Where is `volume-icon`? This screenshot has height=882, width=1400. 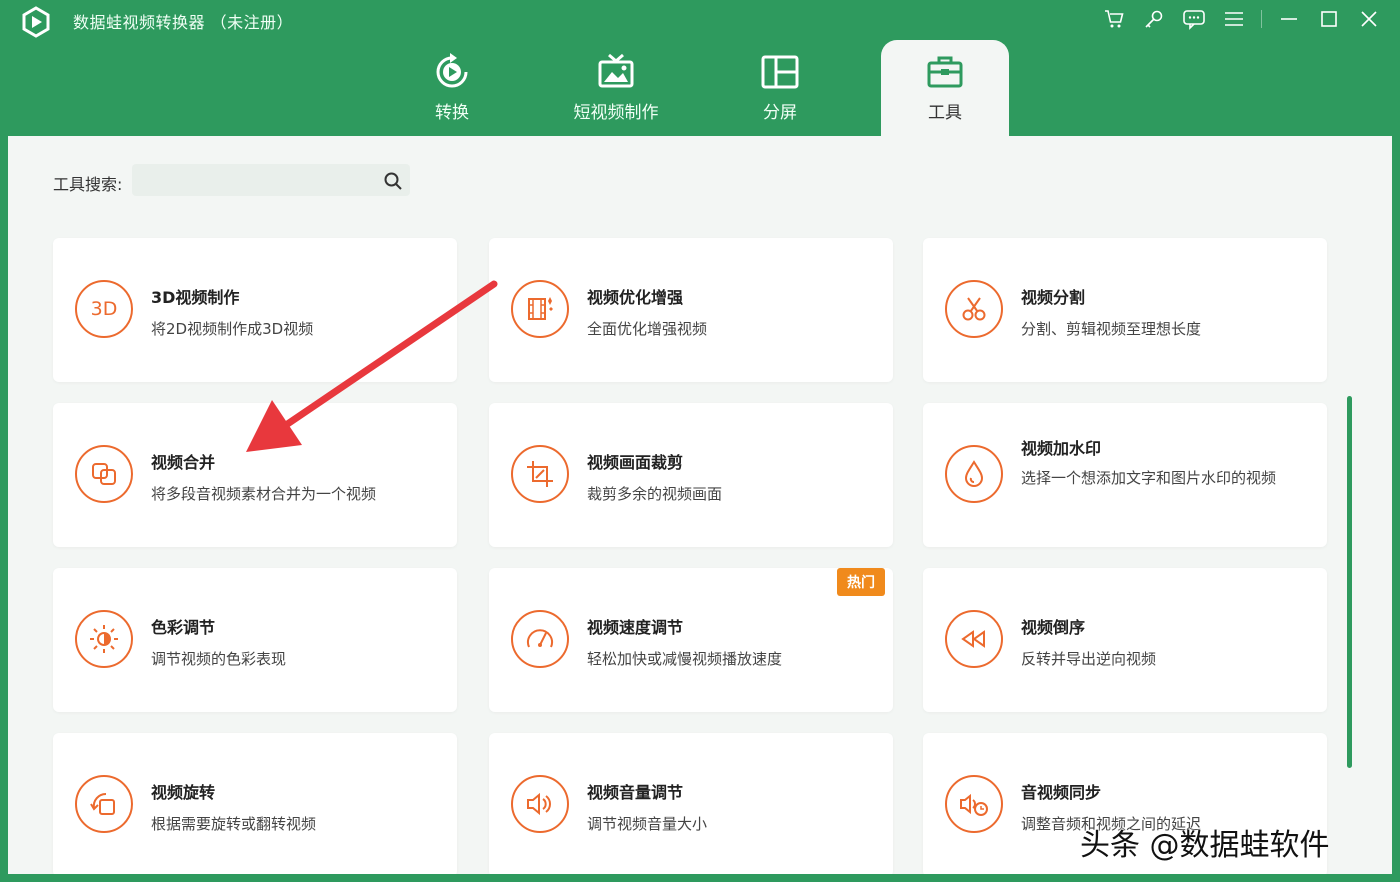 volume-icon is located at coordinates (540, 804).